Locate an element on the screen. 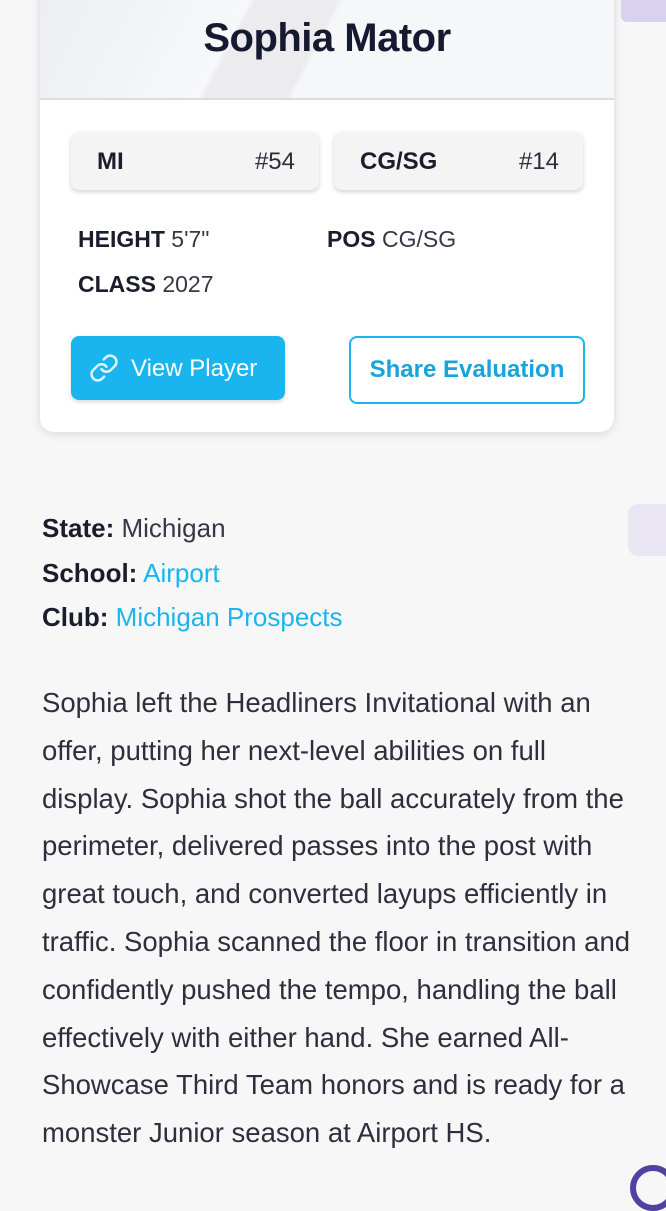 The height and width of the screenshot is (1211, 666). height-label: HEIGHT is located at coordinates (121, 239).